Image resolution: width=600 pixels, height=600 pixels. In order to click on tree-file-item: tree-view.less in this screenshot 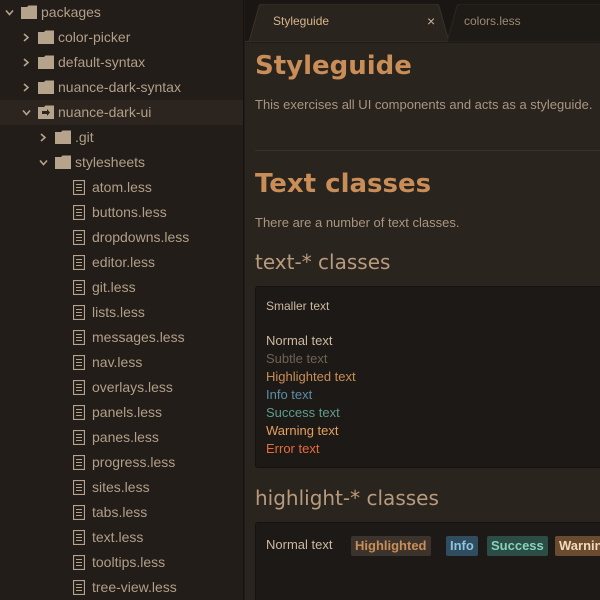, I will do `click(121, 587)`.